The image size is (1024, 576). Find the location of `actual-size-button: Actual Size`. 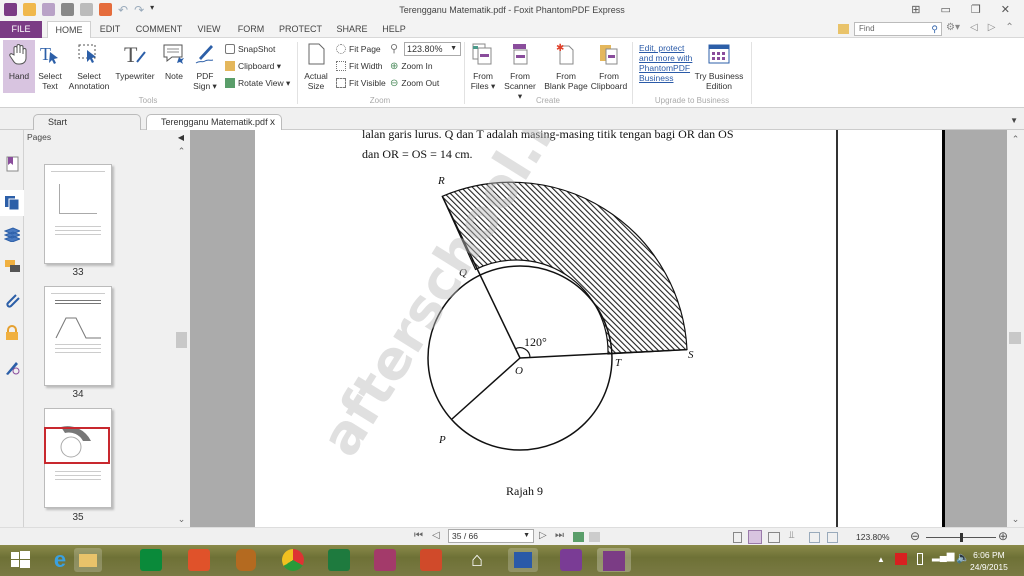

actual-size-button: Actual Size is located at coordinates (316, 65).